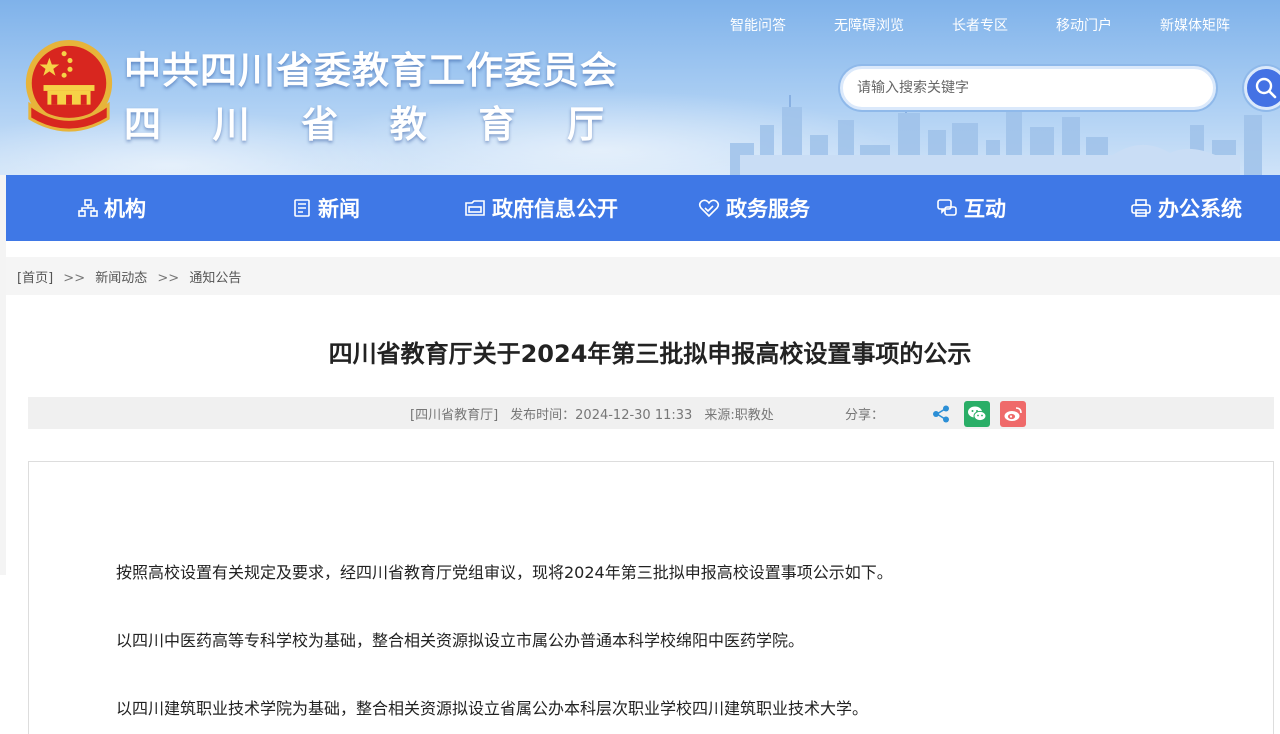 The height and width of the screenshot is (734, 1280). Describe the element at coordinates (364, 121) in the screenshot. I see `dept-title: 四 川 省 教 育 厅` at that location.